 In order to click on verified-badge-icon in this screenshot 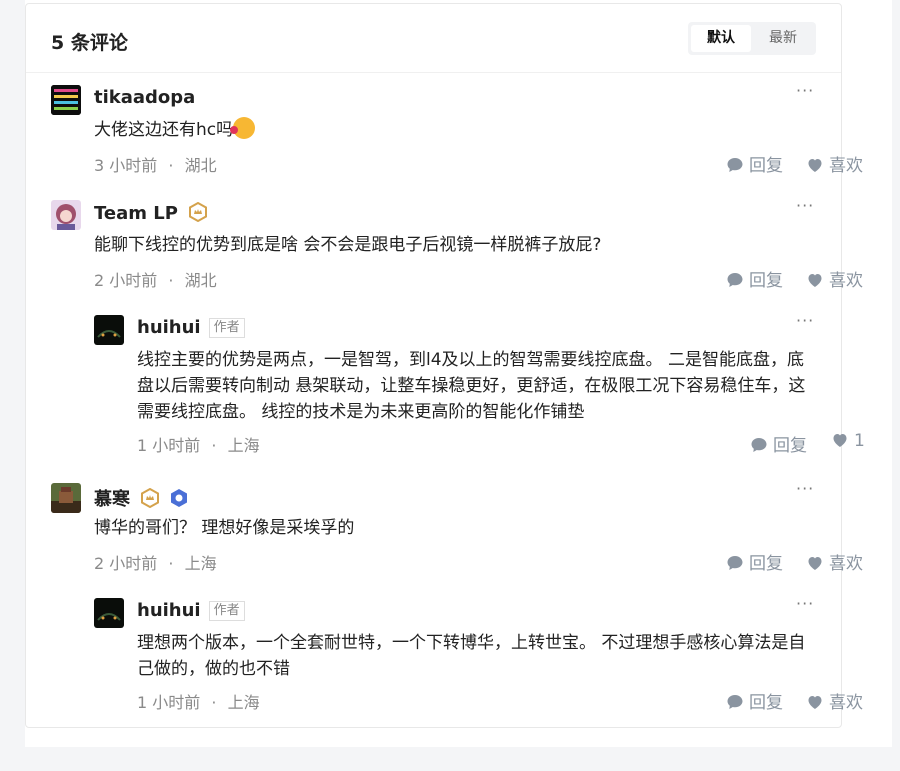, I will do `click(178, 498)`.